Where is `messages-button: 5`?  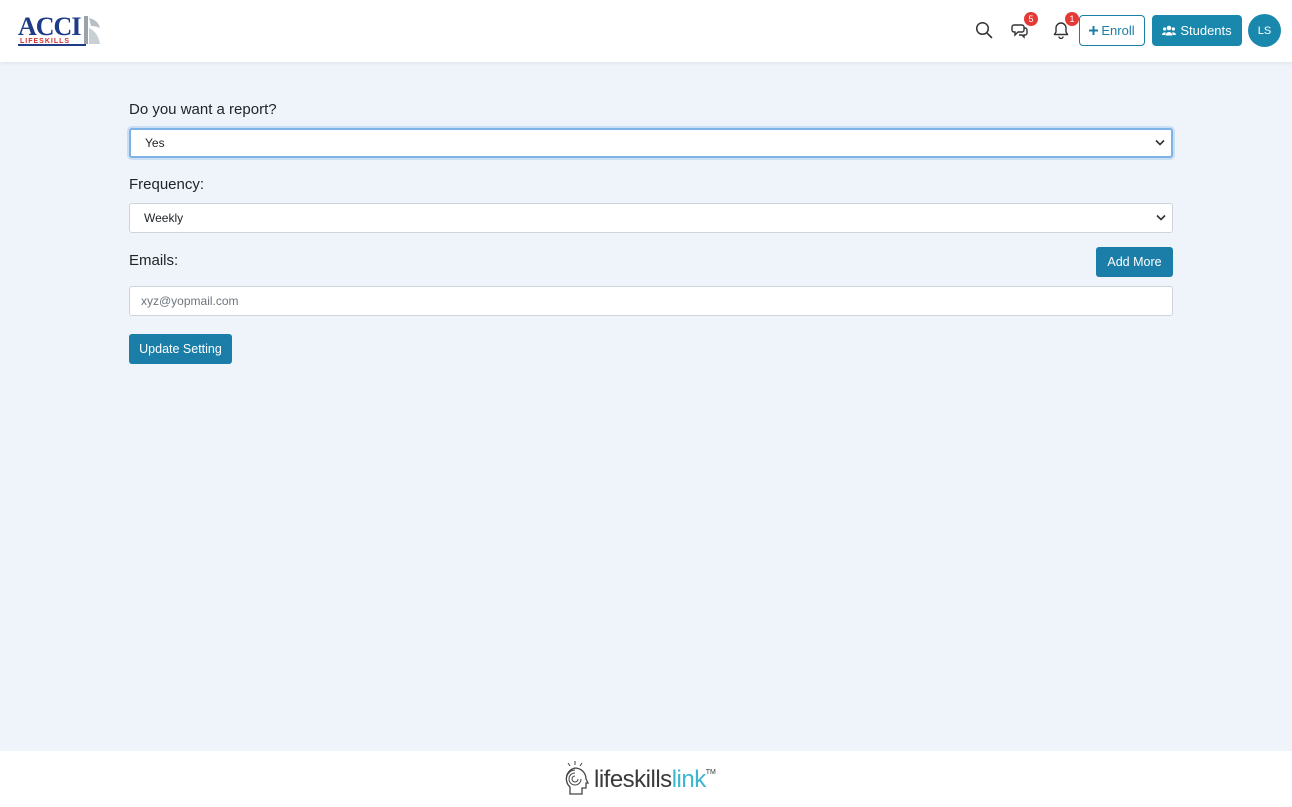 messages-button: 5 is located at coordinates (1023, 27).